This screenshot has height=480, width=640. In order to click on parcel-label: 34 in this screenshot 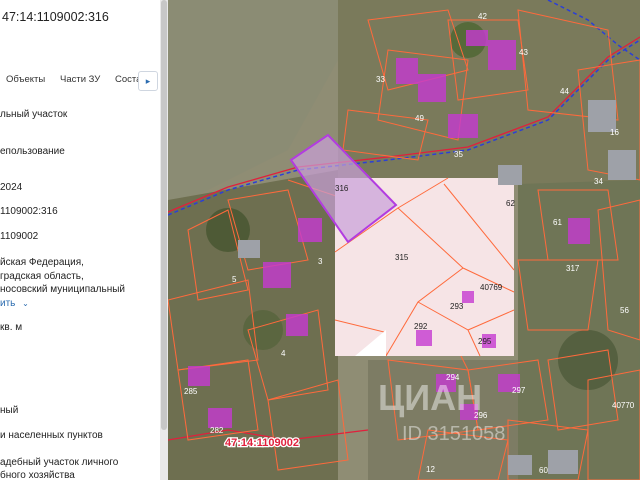, I will do `click(598, 181)`.